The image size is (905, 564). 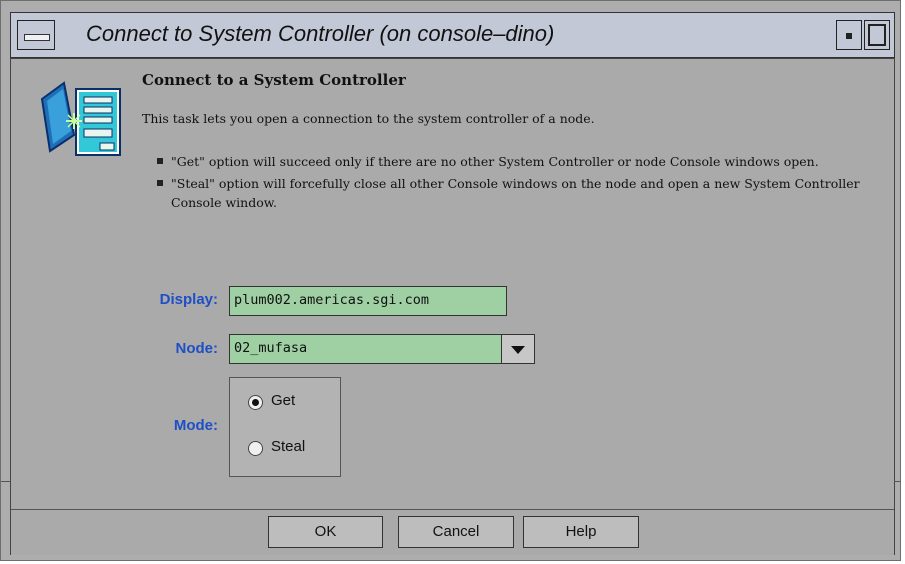 I want to click on node-dropdown-button, so click(x=518, y=349).